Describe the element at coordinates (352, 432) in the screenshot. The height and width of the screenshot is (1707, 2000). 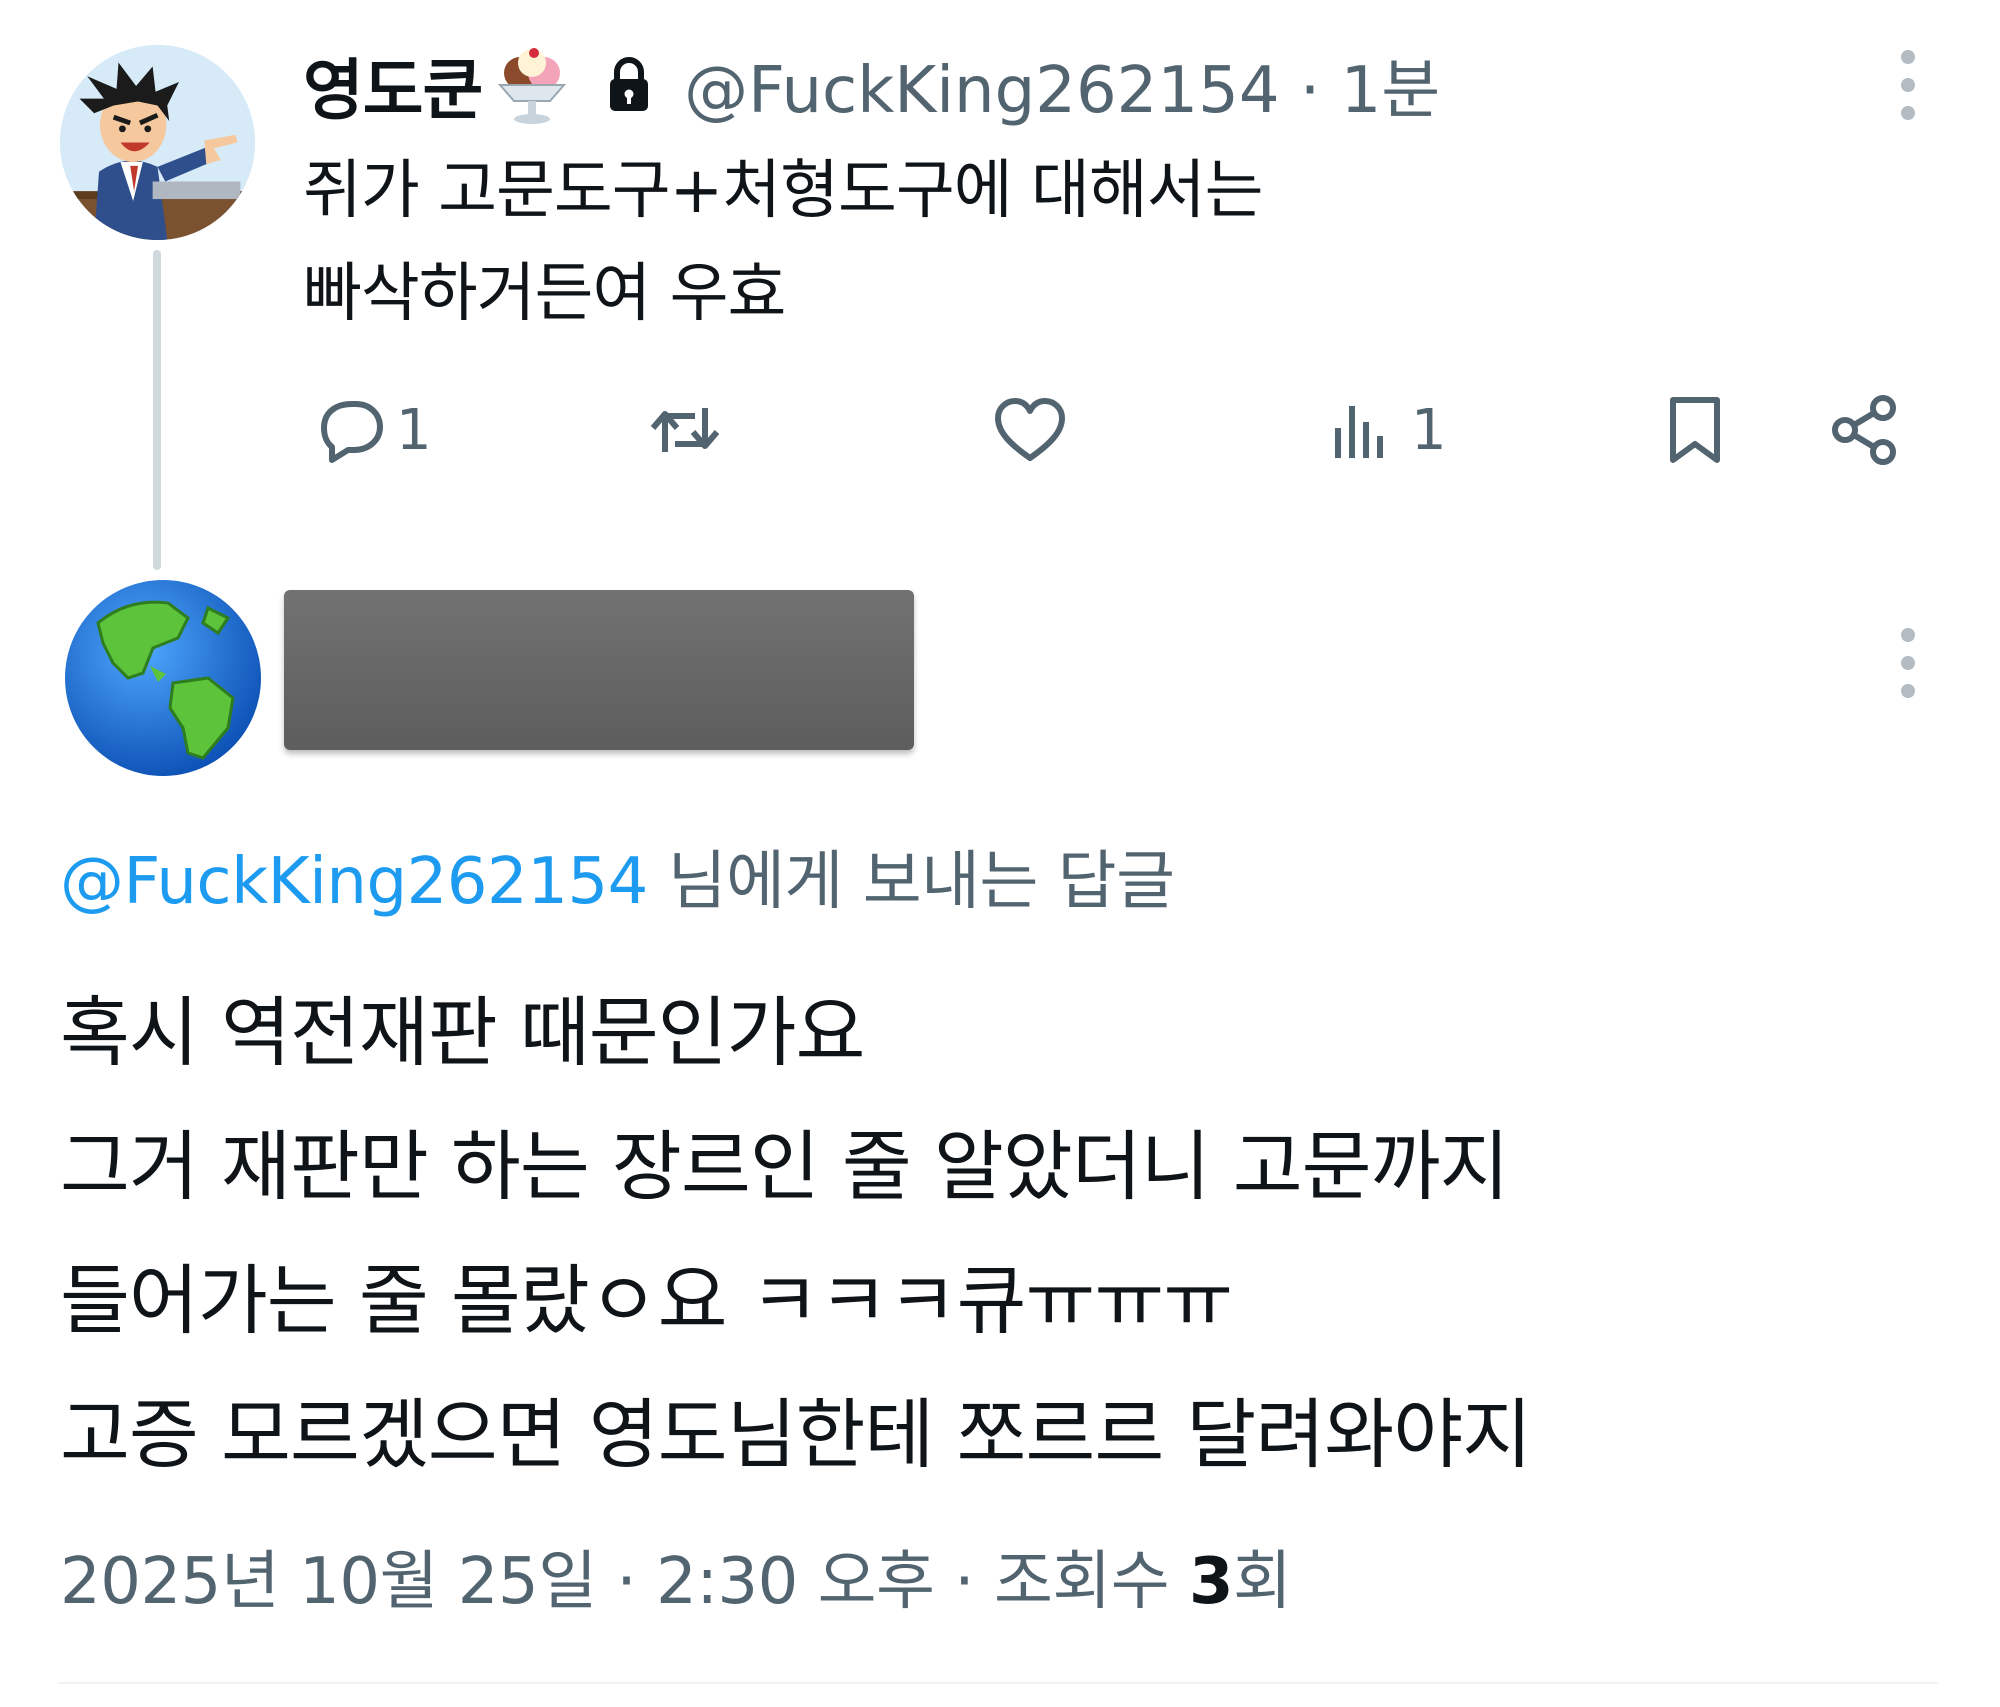
I see `reply-icon` at that location.